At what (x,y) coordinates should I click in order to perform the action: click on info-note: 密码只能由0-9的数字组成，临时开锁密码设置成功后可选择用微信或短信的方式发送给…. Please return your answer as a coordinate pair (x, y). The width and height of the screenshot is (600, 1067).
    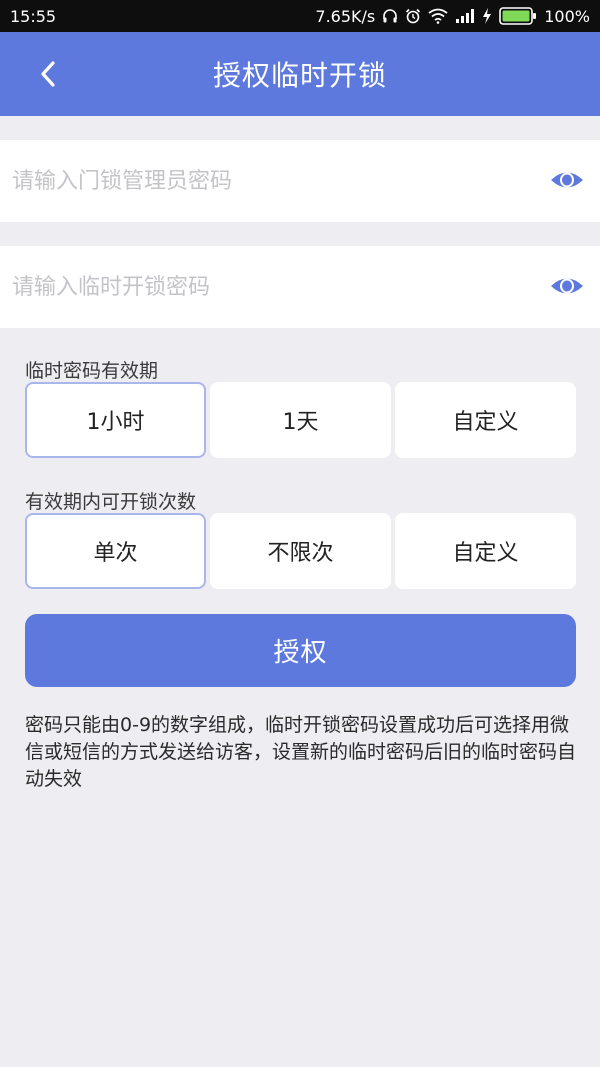
    Looking at the image, I should click on (301, 752).